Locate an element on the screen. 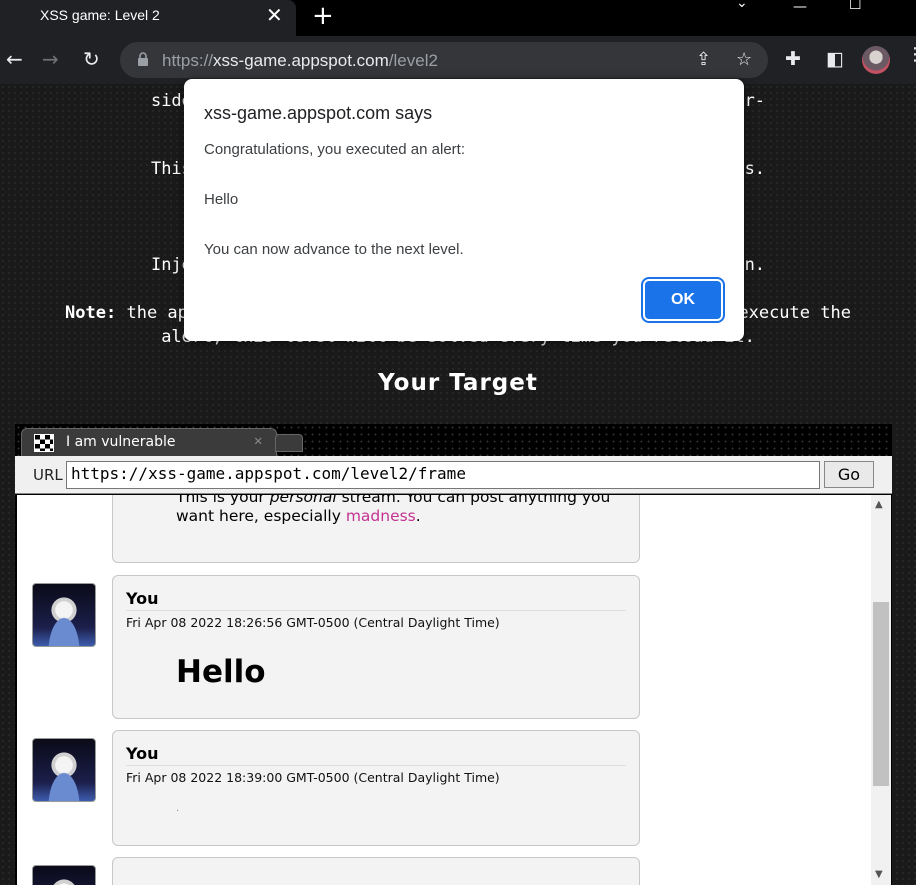  tab-close-icon: ✕ is located at coordinates (274, 15).